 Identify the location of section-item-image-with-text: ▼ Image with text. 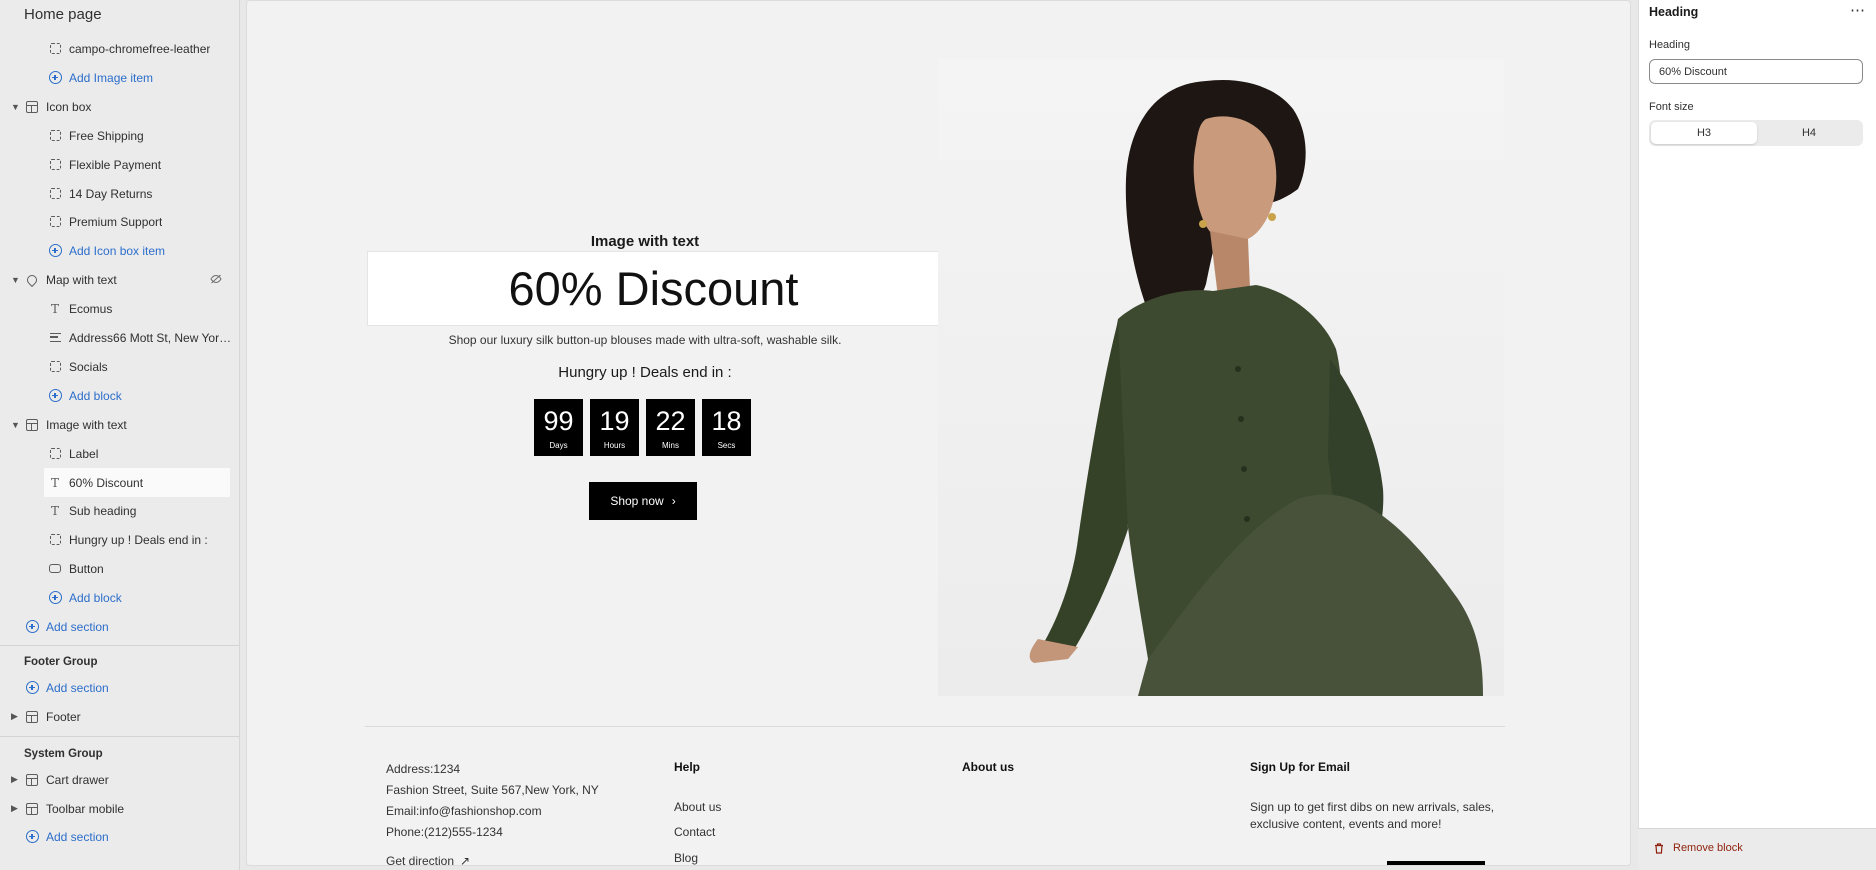
(119, 424).